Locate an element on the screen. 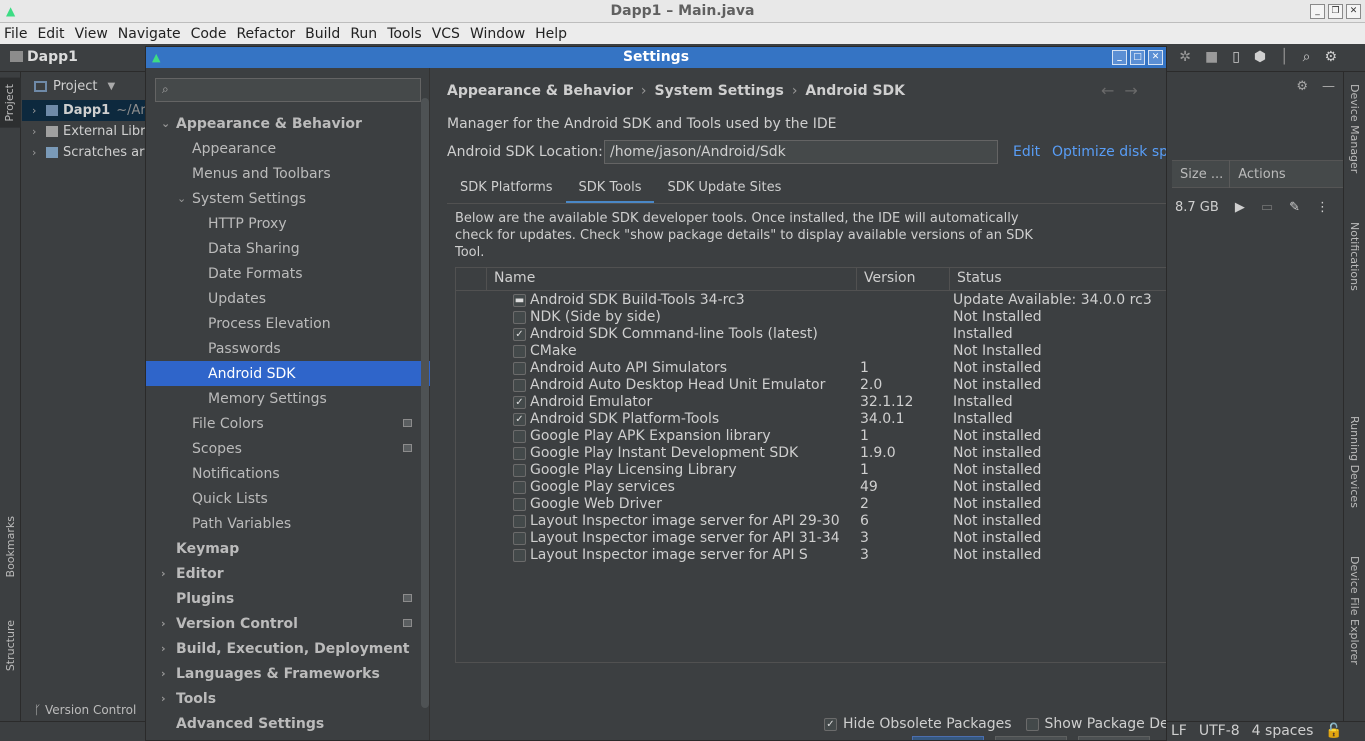 The width and height of the screenshot is (1365, 741). tree-item: Quick Lists is located at coordinates (288, 498).